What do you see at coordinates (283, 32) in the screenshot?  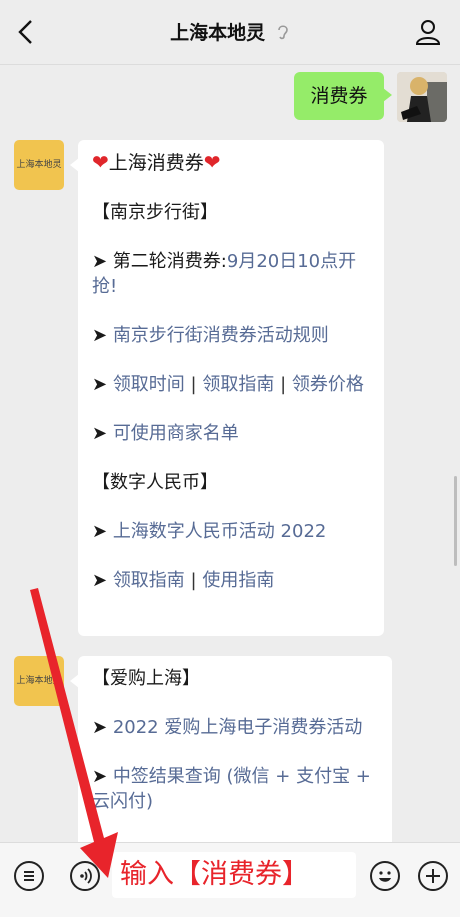 I see `ear-icon` at bounding box center [283, 32].